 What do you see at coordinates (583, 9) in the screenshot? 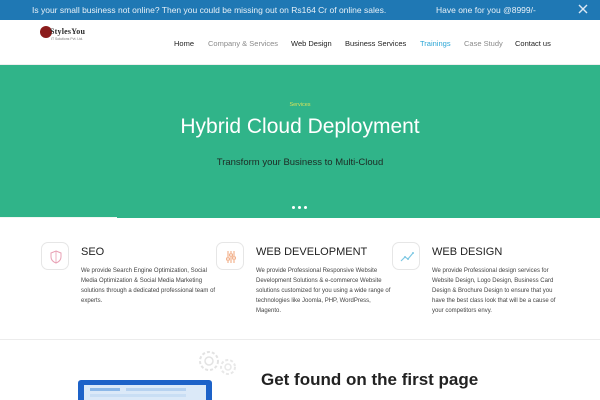
I see `close-icon` at bounding box center [583, 9].